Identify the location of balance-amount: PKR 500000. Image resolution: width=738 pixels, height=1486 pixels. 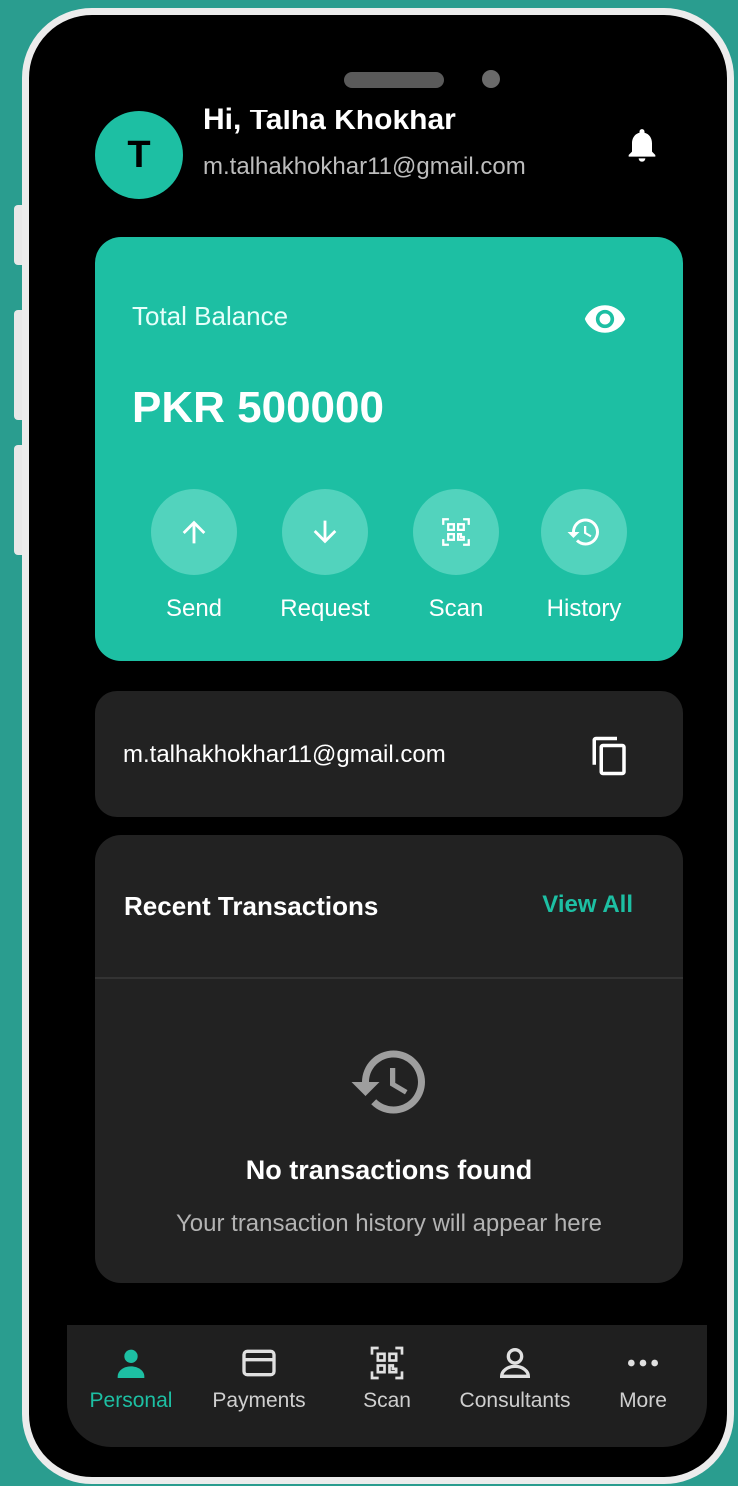
(258, 407).